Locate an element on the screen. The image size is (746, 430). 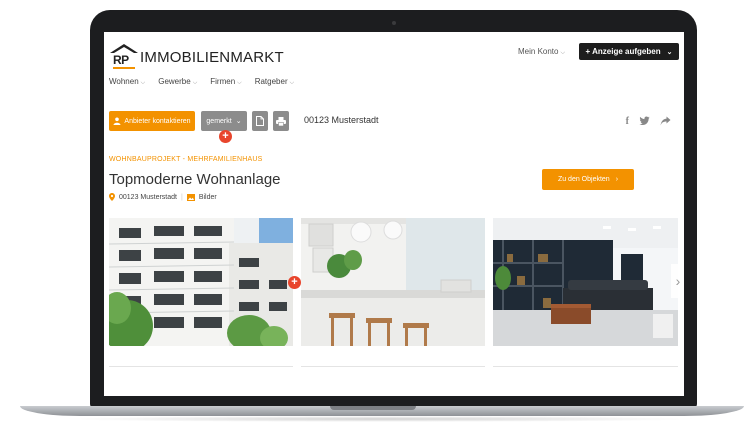
images-link: Bilder is located at coordinates (208, 197).